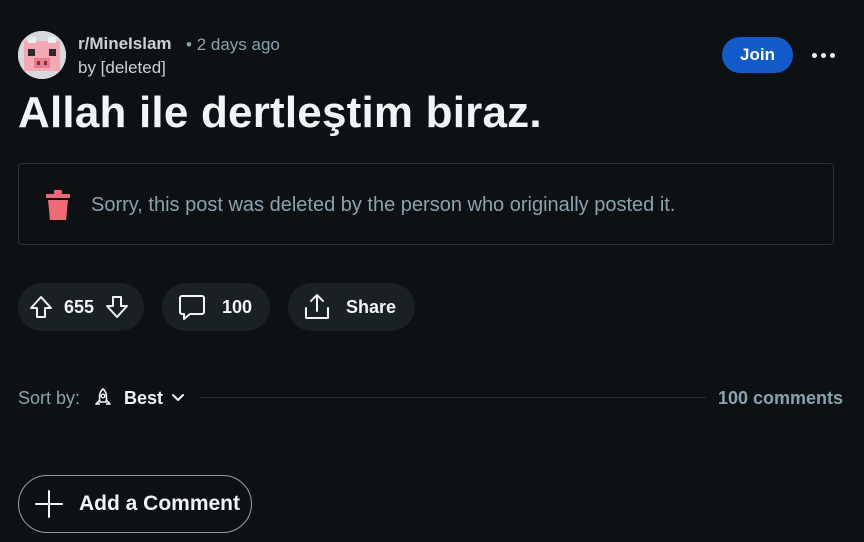 The height and width of the screenshot is (542, 864). Describe the element at coordinates (58, 205) in the screenshot. I see `trash-icon` at that location.